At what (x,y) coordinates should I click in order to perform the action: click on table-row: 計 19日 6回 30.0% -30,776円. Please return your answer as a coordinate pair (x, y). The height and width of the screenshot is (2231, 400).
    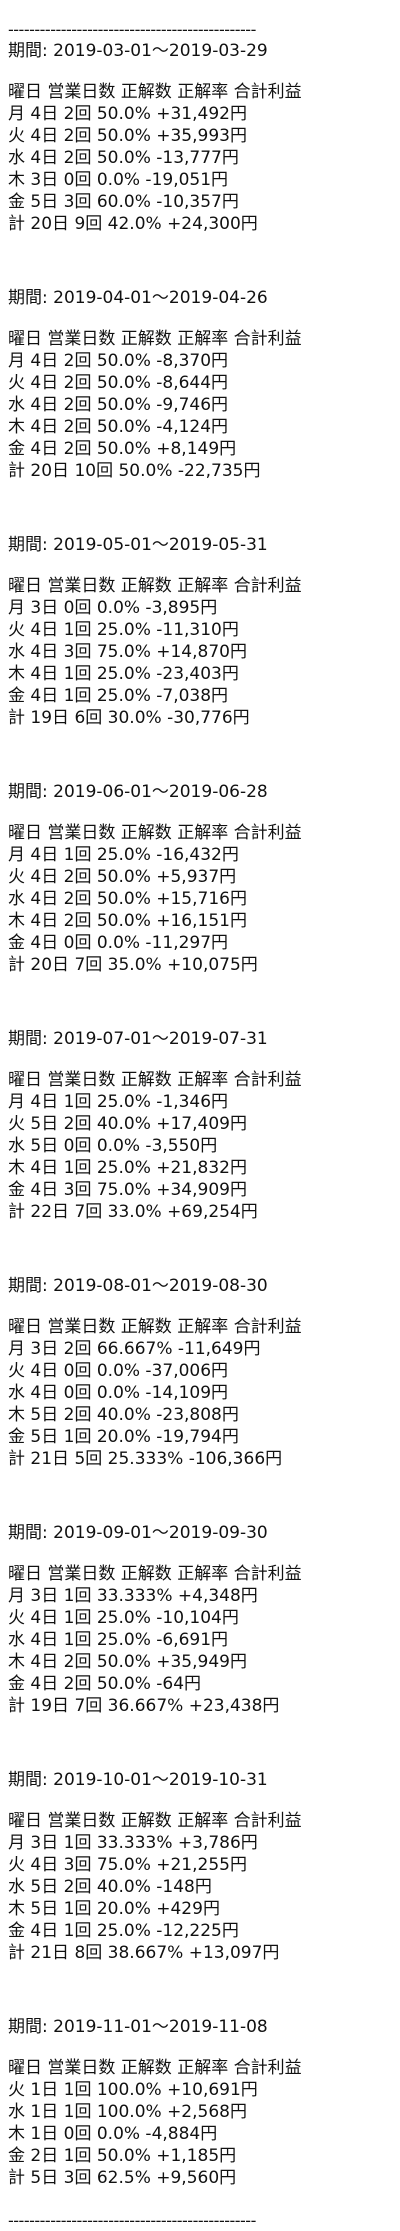
    Looking at the image, I should click on (129, 718).